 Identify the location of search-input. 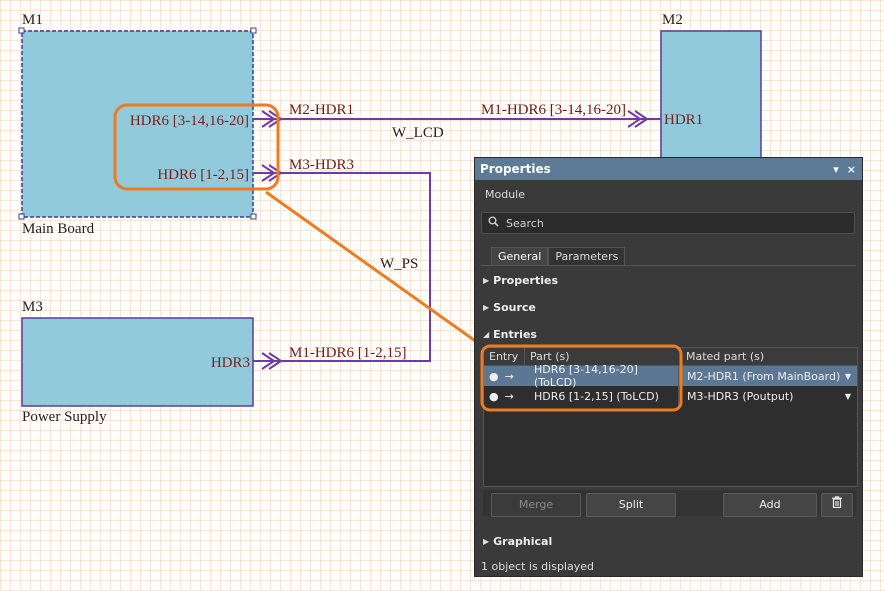
(671, 223).